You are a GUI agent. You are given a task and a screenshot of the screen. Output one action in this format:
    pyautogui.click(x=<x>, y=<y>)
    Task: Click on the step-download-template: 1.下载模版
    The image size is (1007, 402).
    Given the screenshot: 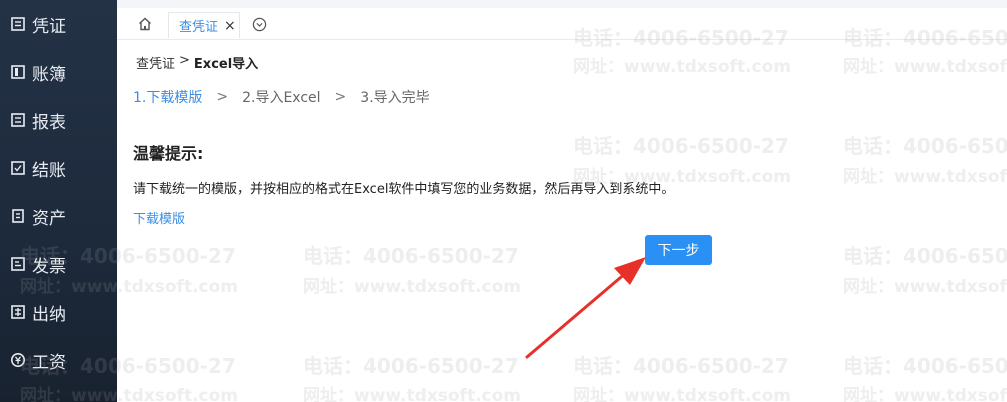 What is the action you would take?
    pyautogui.click(x=168, y=98)
    